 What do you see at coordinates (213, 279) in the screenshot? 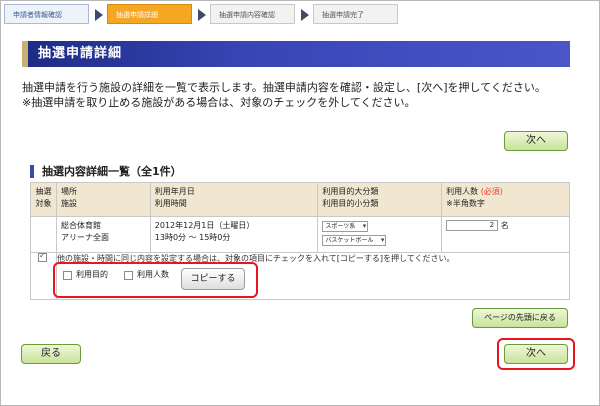
I see `copy-button: コピーする` at bounding box center [213, 279].